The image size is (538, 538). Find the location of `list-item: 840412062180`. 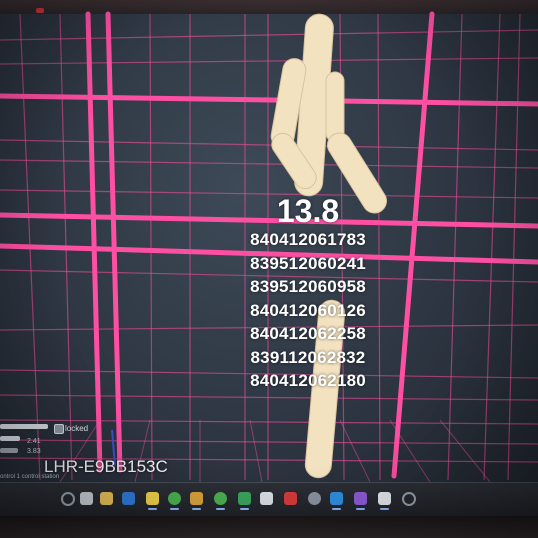

list-item: 840412062180 is located at coordinates (308, 380).